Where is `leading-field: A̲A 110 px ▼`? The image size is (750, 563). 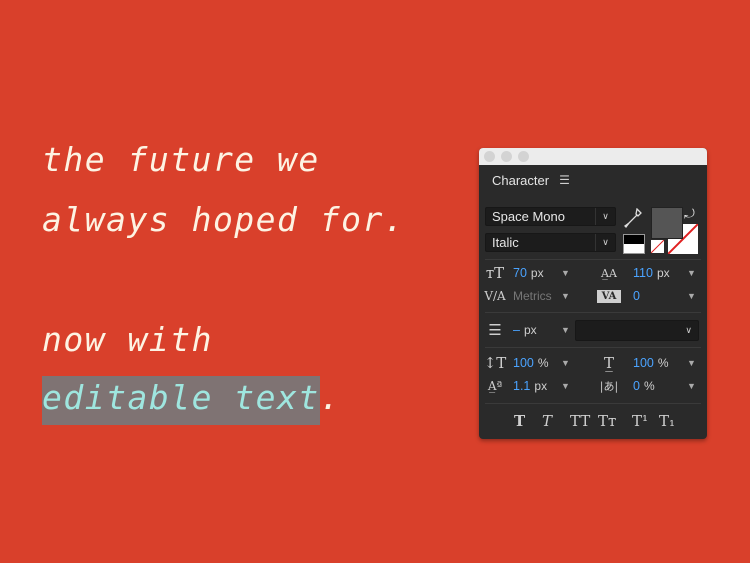 leading-field: A̲A 110 px ▼ is located at coordinates (650, 273).